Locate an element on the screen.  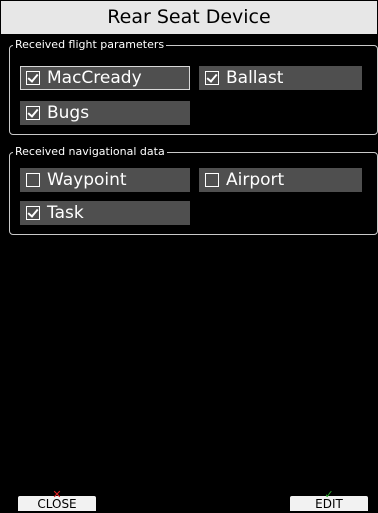
waypoint-checkbox: Waypoint is located at coordinates (105, 180).